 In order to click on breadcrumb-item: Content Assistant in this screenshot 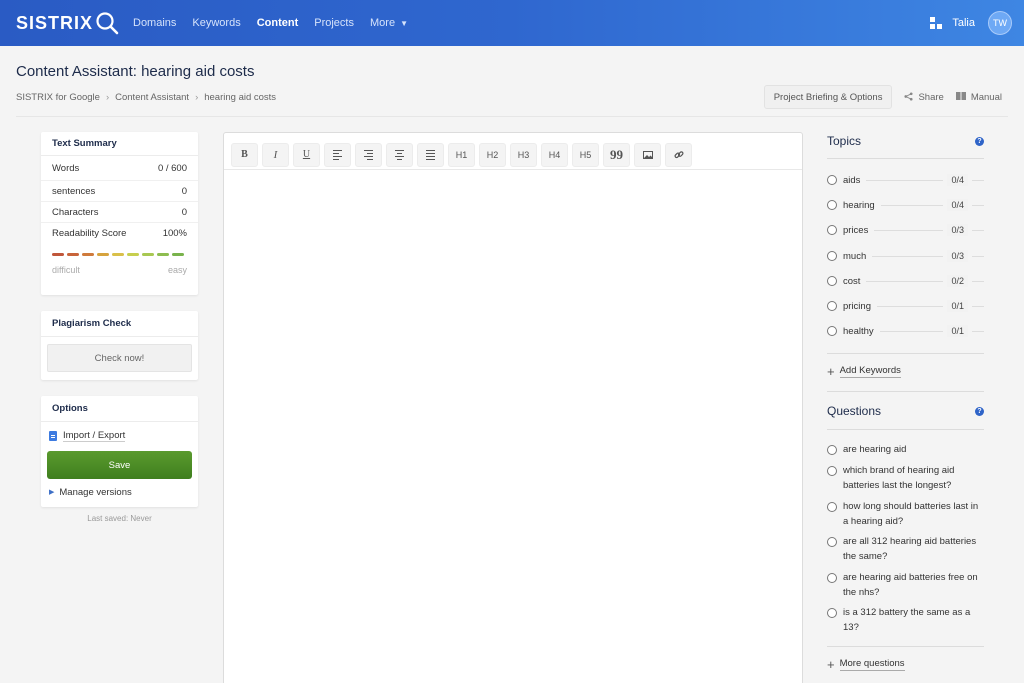, I will do `click(152, 97)`.